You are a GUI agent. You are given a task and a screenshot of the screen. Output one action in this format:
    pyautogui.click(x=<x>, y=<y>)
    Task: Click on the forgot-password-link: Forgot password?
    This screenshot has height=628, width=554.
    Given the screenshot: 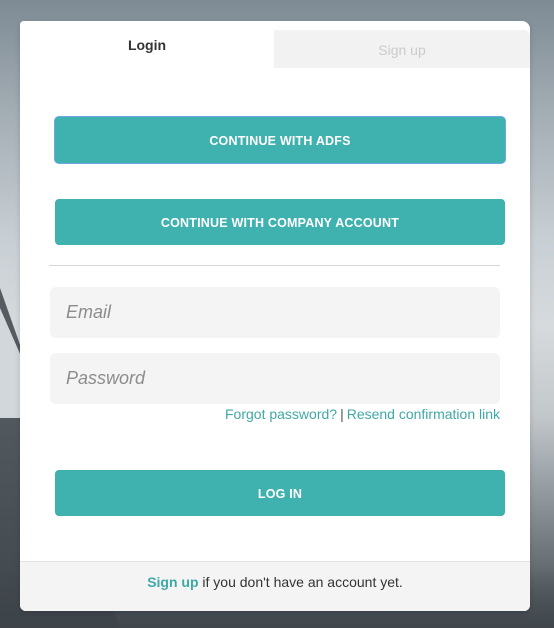 What is the action you would take?
    pyautogui.click(x=281, y=414)
    